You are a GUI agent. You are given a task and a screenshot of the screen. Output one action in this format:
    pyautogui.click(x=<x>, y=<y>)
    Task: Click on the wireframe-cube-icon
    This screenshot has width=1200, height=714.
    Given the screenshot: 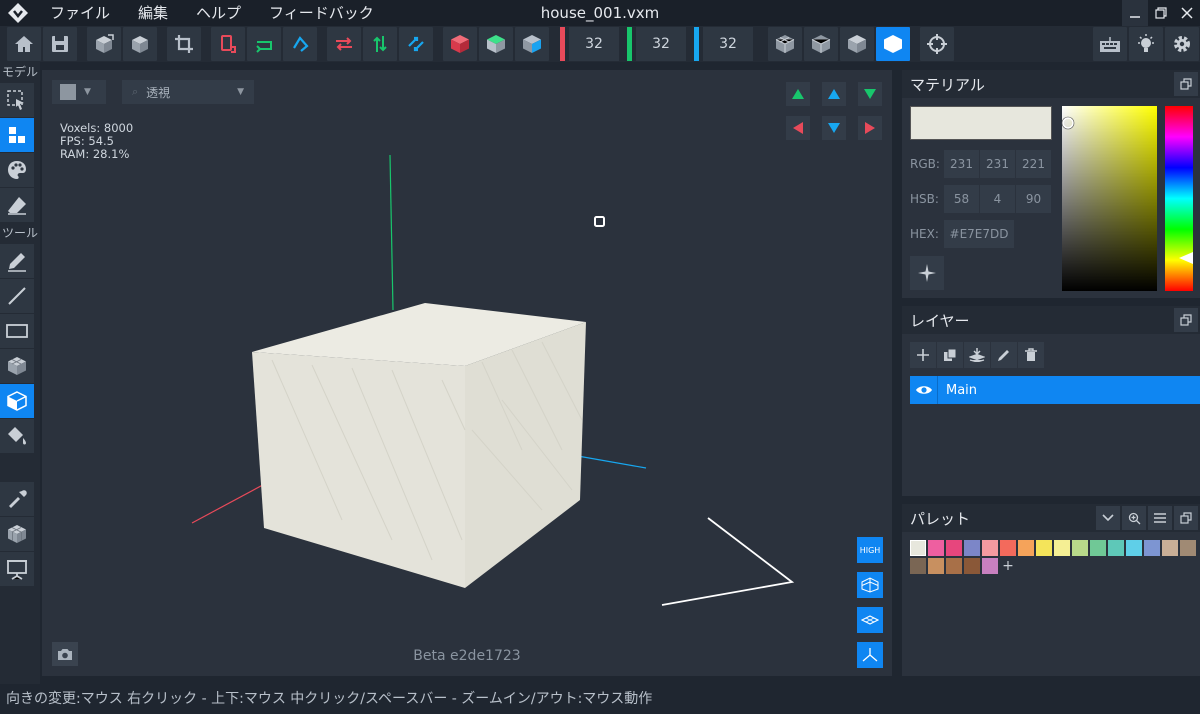 What is the action you would take?
    pyautogui.click(x=785, y=44)
    